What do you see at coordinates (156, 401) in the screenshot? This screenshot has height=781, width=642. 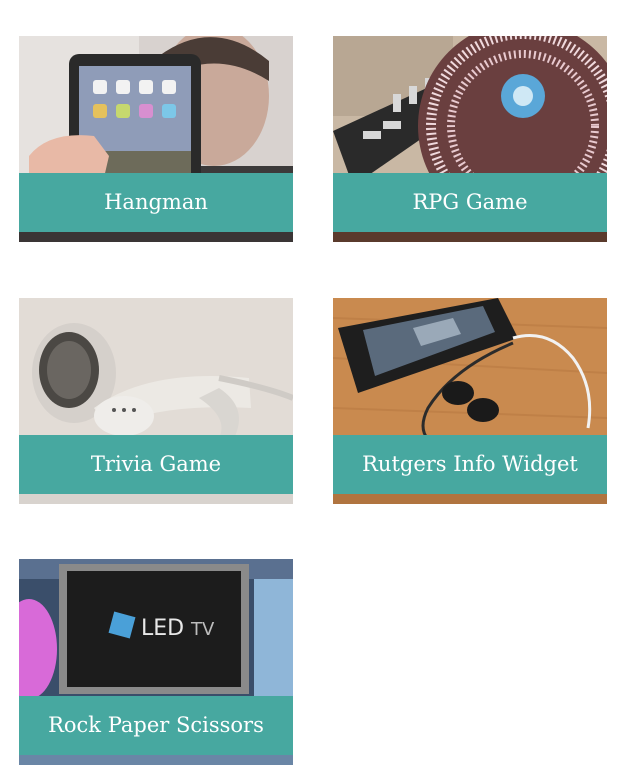 I see `project-tile-trivia-game: Trivia Game` at bounding box center [156, 401].